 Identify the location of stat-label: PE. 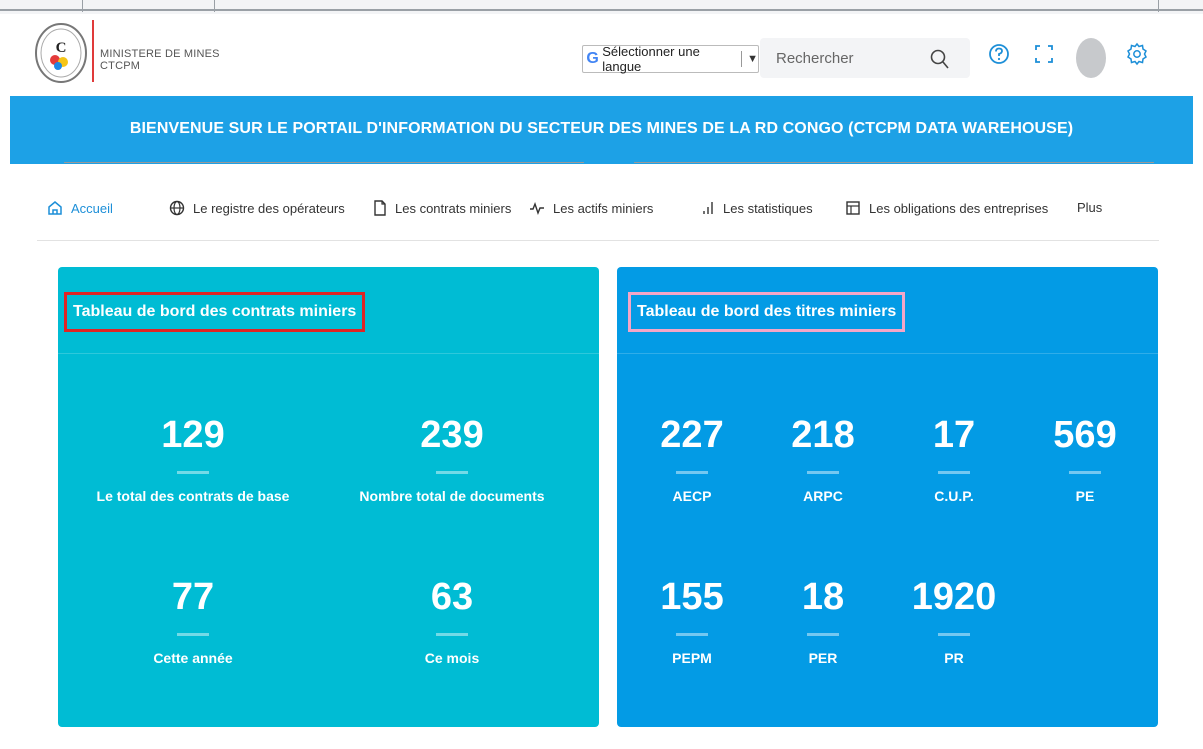
(1085, 496).